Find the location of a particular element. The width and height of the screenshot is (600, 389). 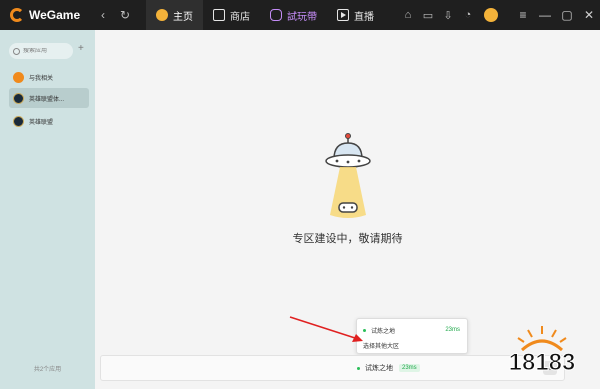

bell-icon: ◔ is located at coordinates (468, 15).